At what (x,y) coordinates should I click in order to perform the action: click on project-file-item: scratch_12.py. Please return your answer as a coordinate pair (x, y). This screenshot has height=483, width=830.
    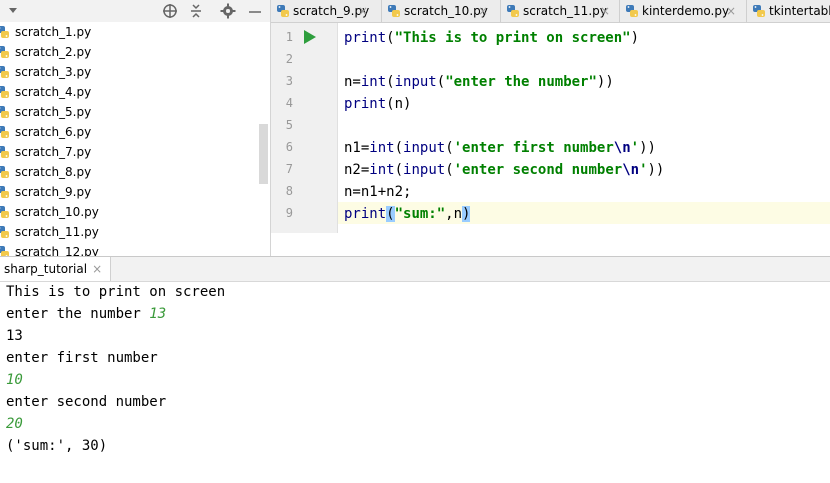
    Looking at the image, I should click on (131, 249).